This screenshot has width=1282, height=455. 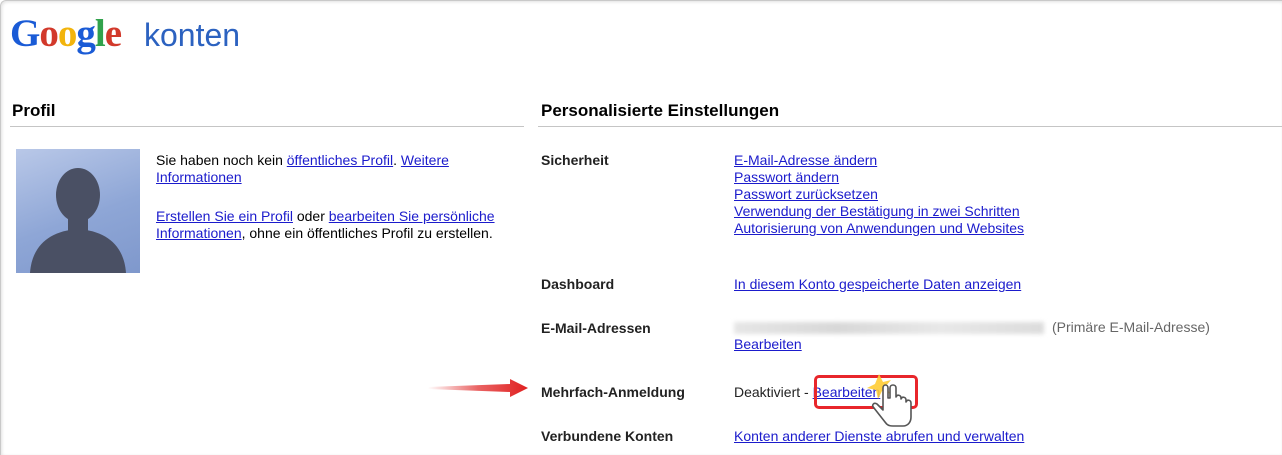 I want to click on blurred-email, so click(x=889, y=328).